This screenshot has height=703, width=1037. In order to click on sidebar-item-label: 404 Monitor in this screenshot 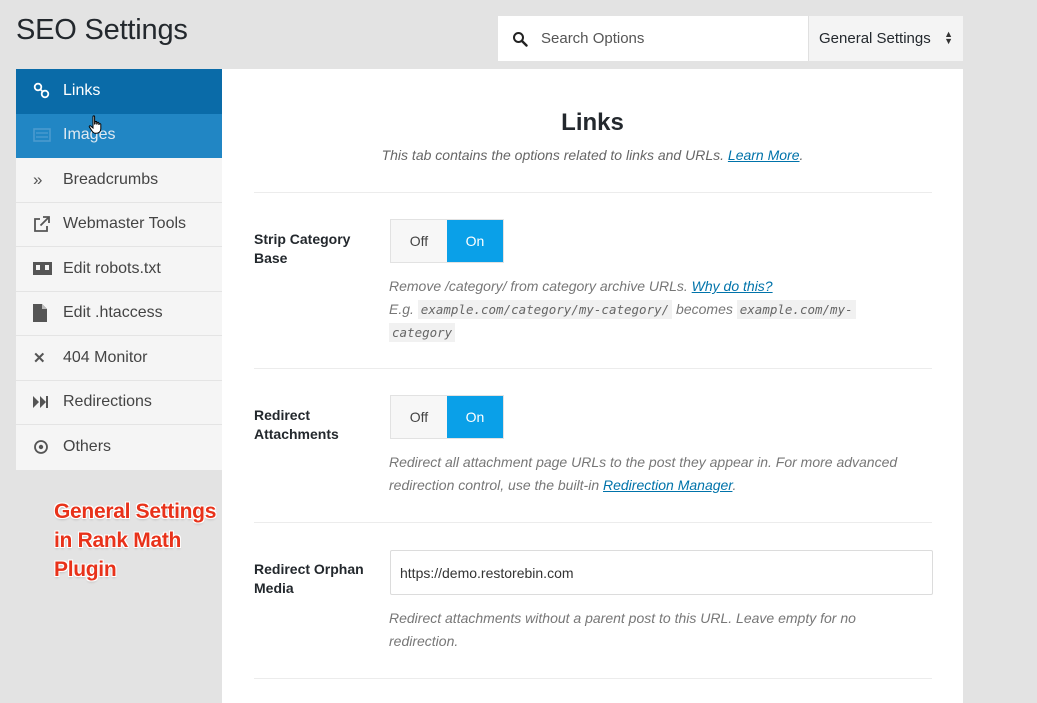, I will do `click(105, 357)`.